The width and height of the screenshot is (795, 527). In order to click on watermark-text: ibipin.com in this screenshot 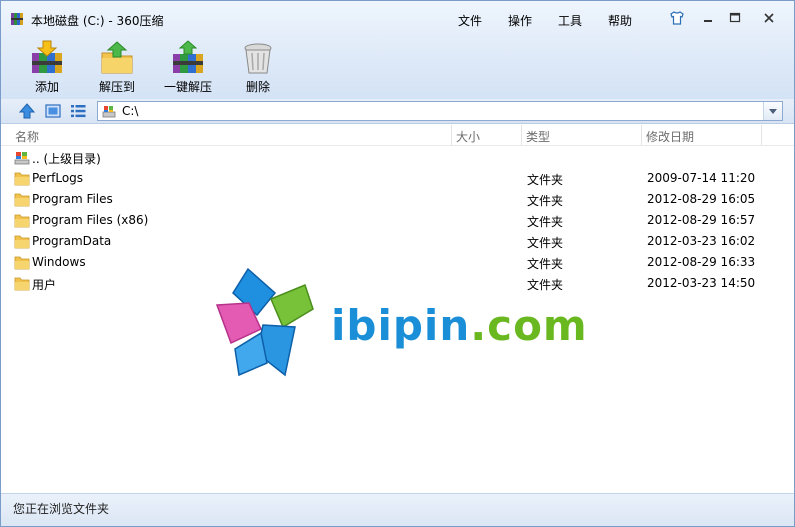, I will do `click(459, 325)`.